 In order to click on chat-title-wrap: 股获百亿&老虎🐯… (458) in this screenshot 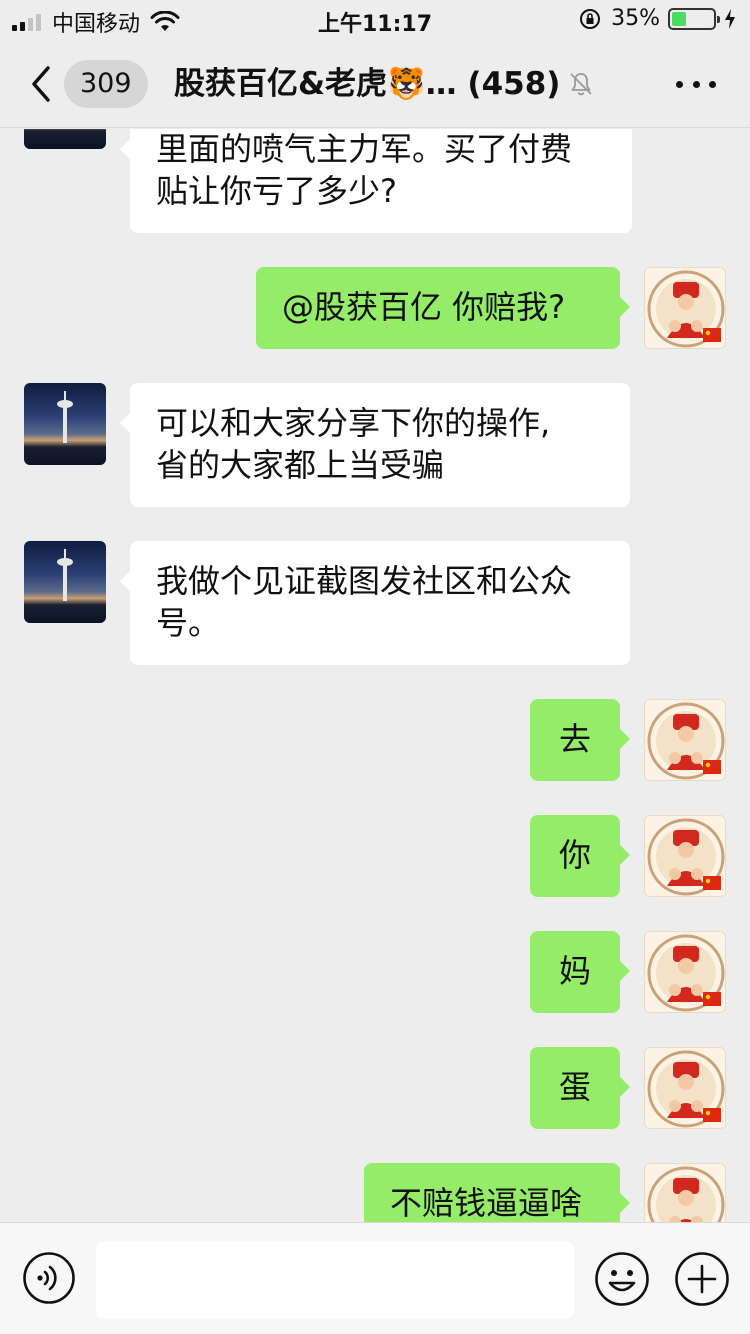, I will do `click(384, 84)`.